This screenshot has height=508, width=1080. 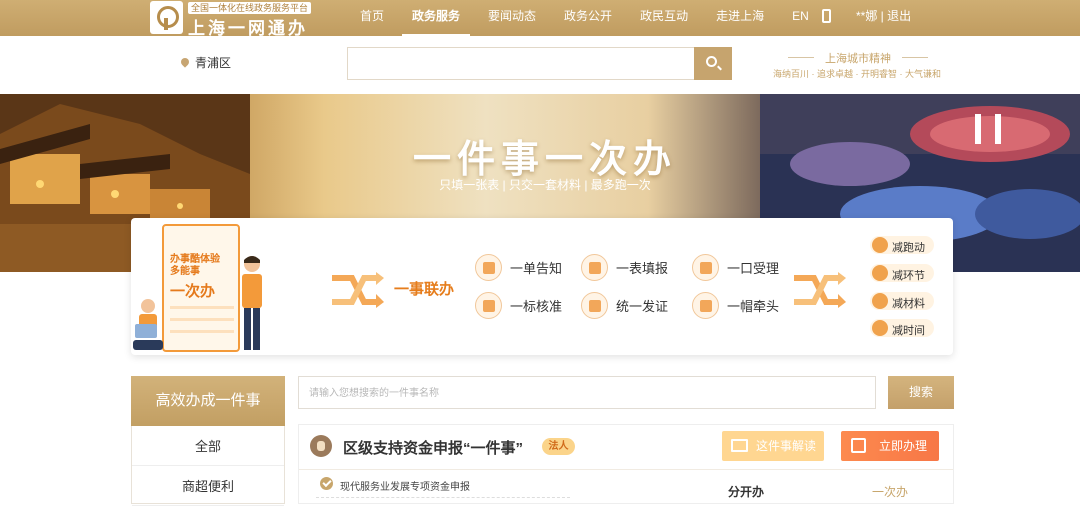 What do you see at coordinates (424, 289) in the screenshot?
I see `center-label: 一事联办` at bounding box center [424, 289].